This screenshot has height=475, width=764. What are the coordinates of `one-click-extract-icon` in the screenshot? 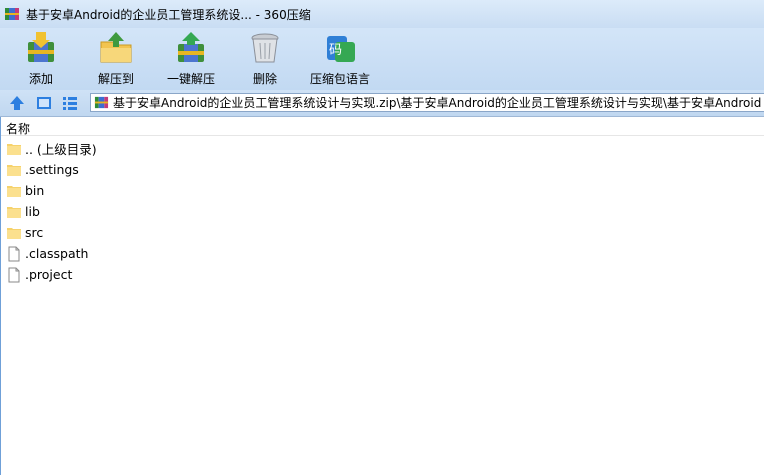 It's located at (191, 47).